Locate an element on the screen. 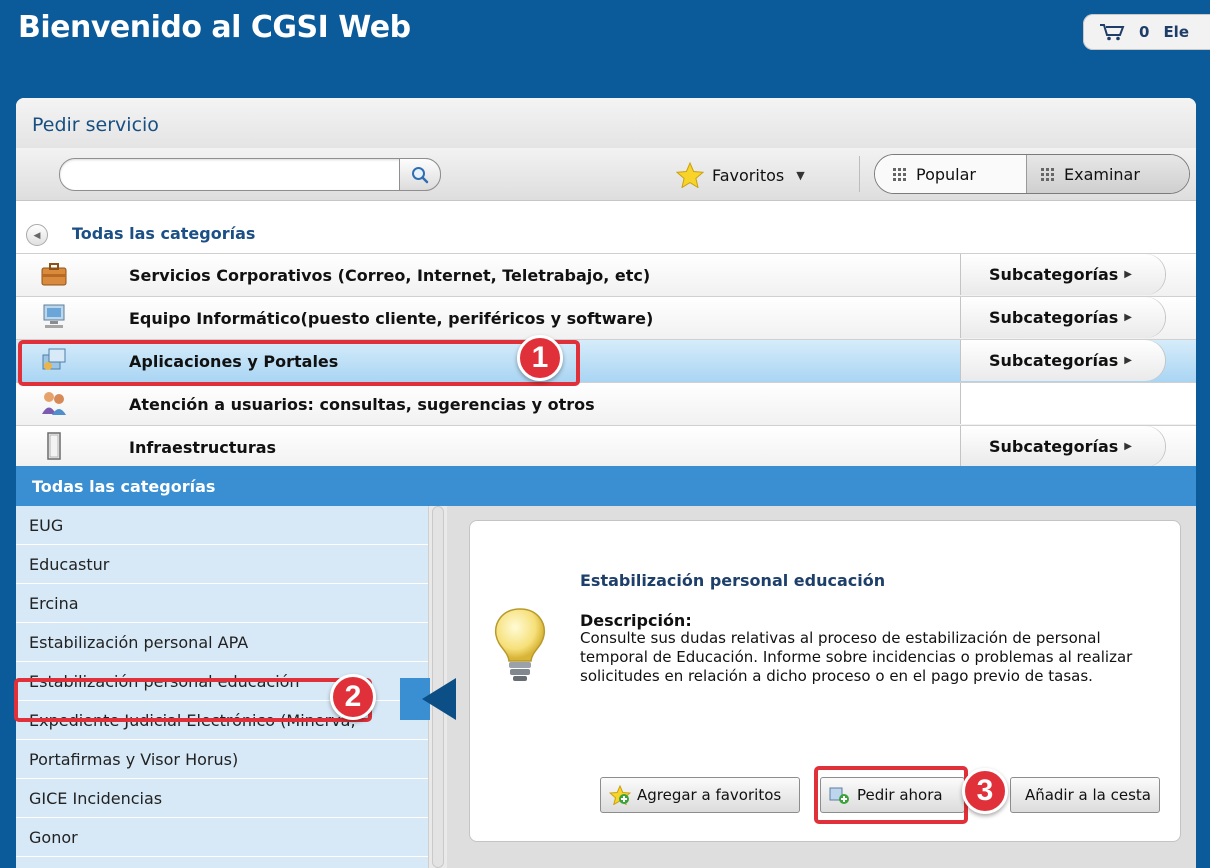 Image resolution: width=1210 pixels, height=868 pixels. service-item: EUG is located at coordinates (222, 525).